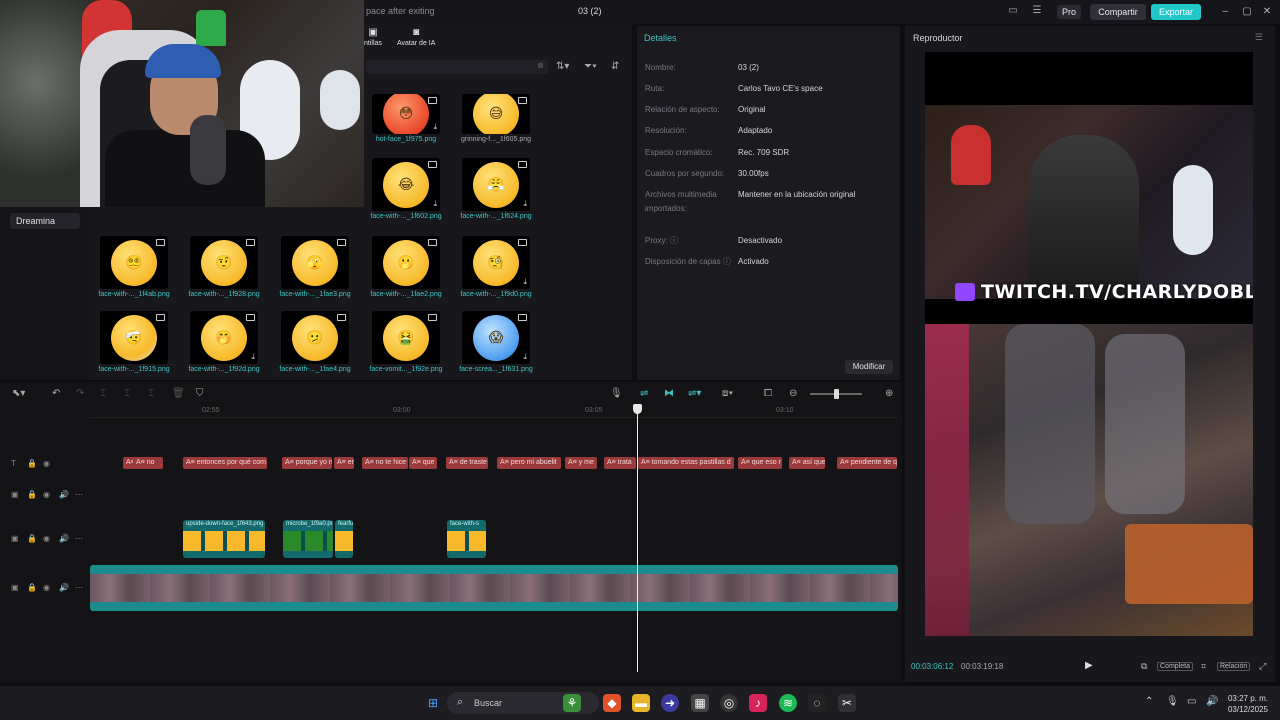 This screenshot has height=720, width=1280. Describe the element at coordinates (224, 539) in the screenshot. I see `sticker-clip: upside-down-face_1f643.png` at that location.